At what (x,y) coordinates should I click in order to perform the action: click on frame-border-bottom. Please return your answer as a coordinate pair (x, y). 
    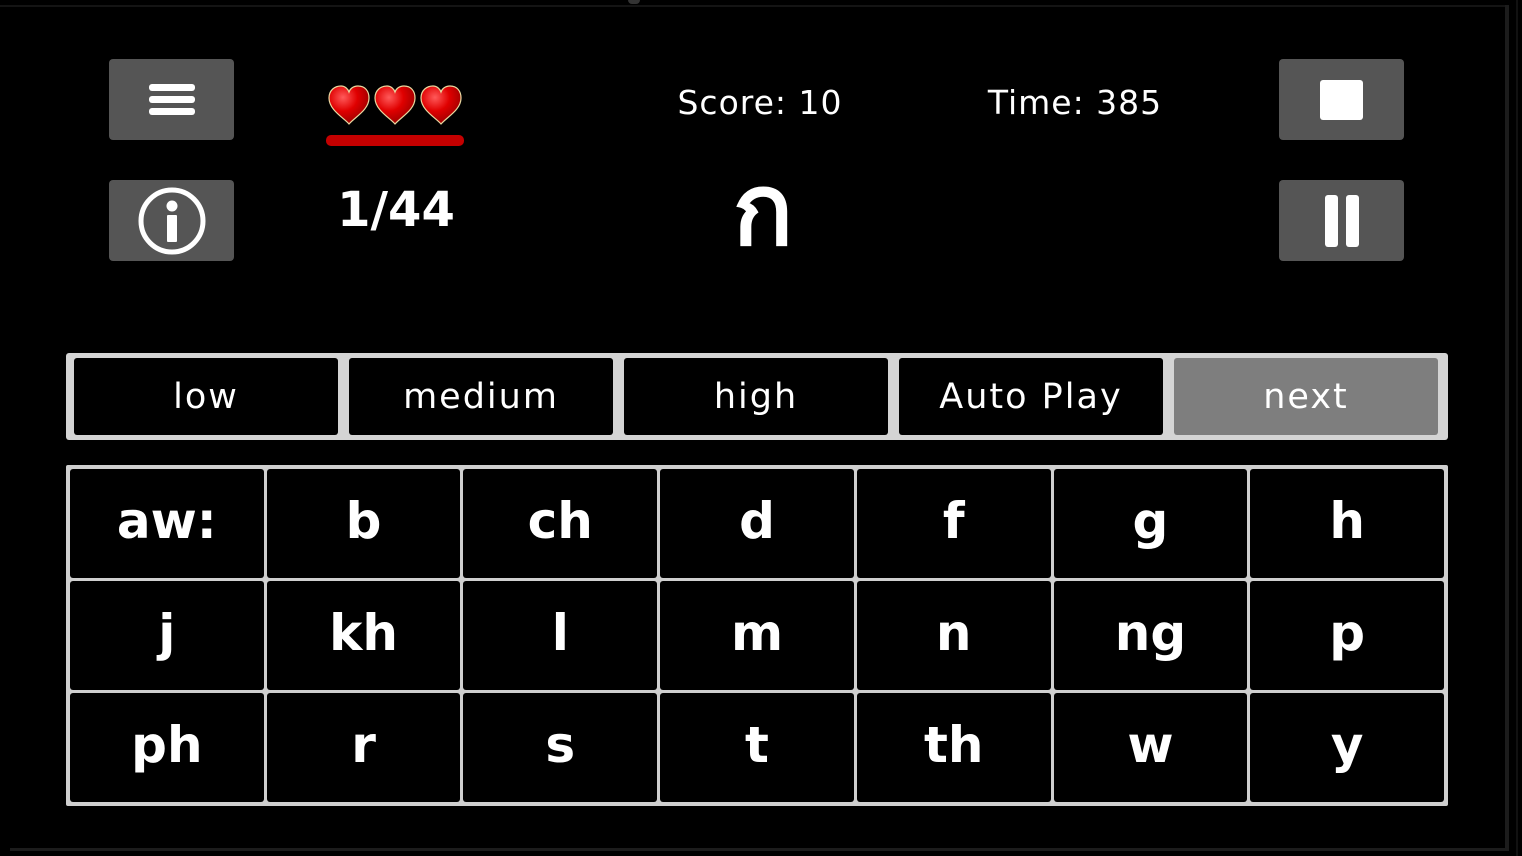
    Looking at the image, I should click on (759, 849).